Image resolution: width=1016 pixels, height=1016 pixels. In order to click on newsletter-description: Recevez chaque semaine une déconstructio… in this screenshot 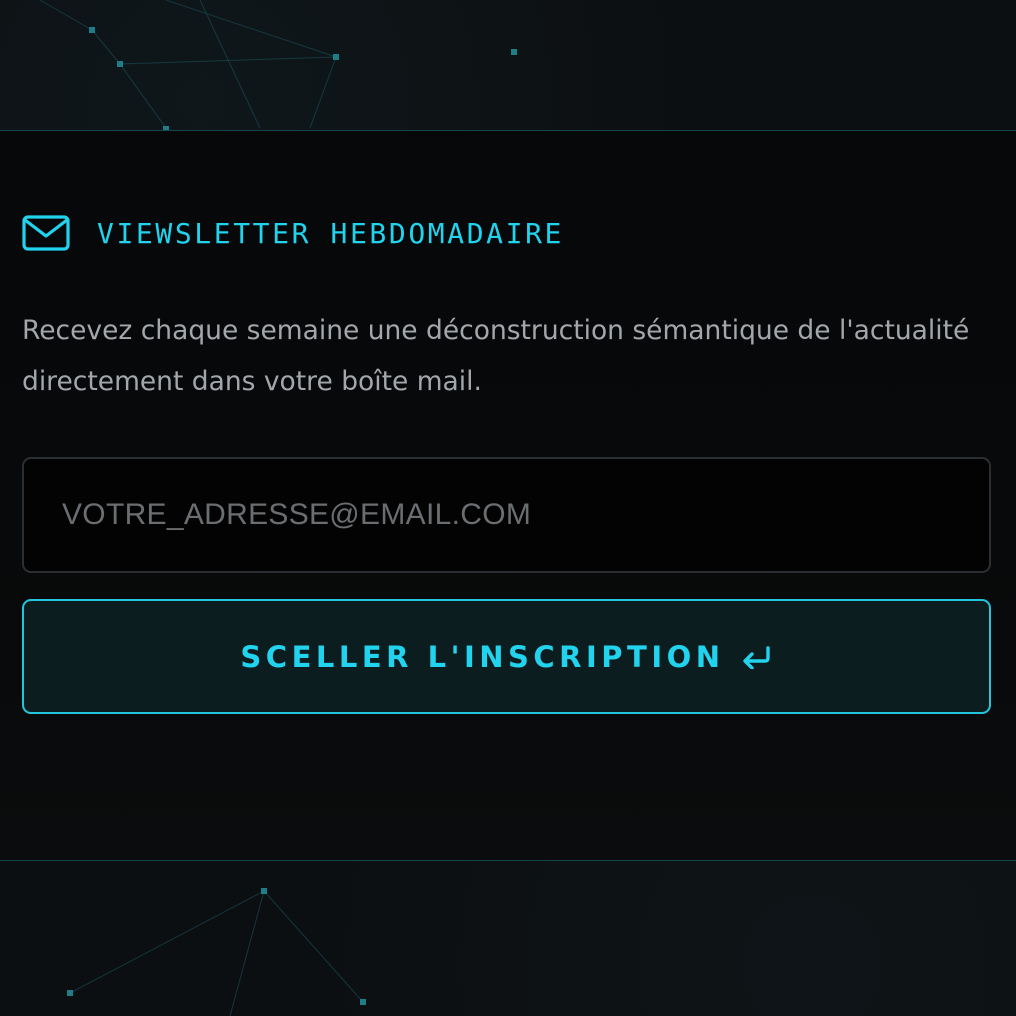, I will do `click(496, 356)`.